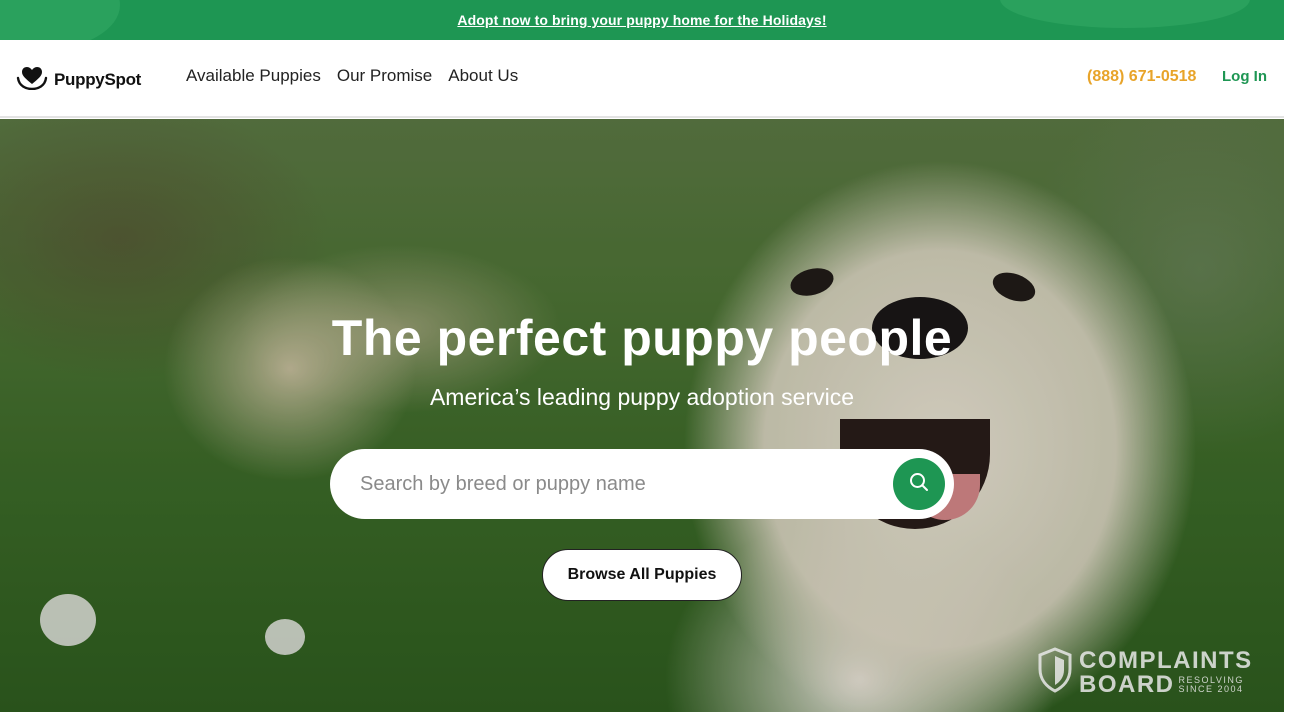 Image resolution: width=1299 pixels, height=712 pixels. Describe the element at coordinates (1244, 76) in the screenshot. I see `login-link: Log In` at that location.